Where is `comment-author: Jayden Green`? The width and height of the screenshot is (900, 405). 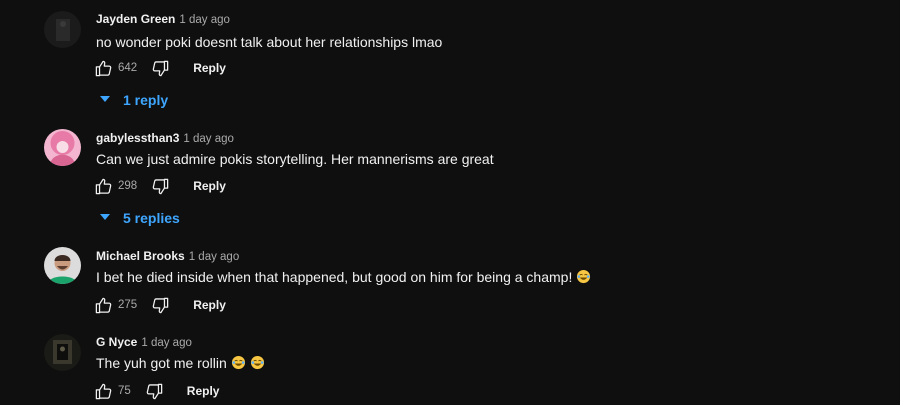 comment-author: Jayden Green is located at coordinates (135, 19).